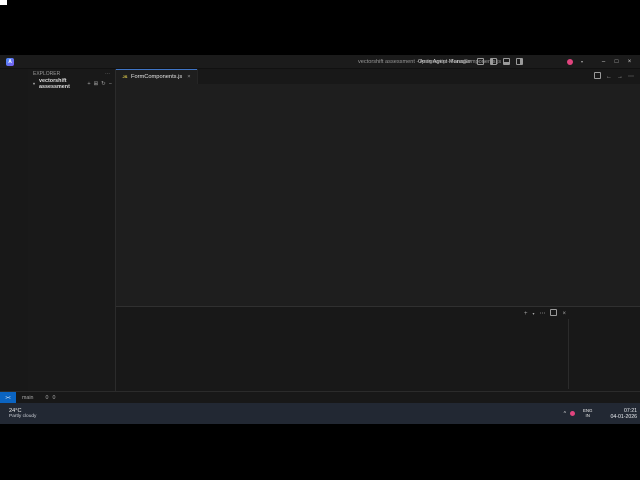  Describe the element at coordinates (378, 88) in the screenshot. I see `breadcrumb` at that location.